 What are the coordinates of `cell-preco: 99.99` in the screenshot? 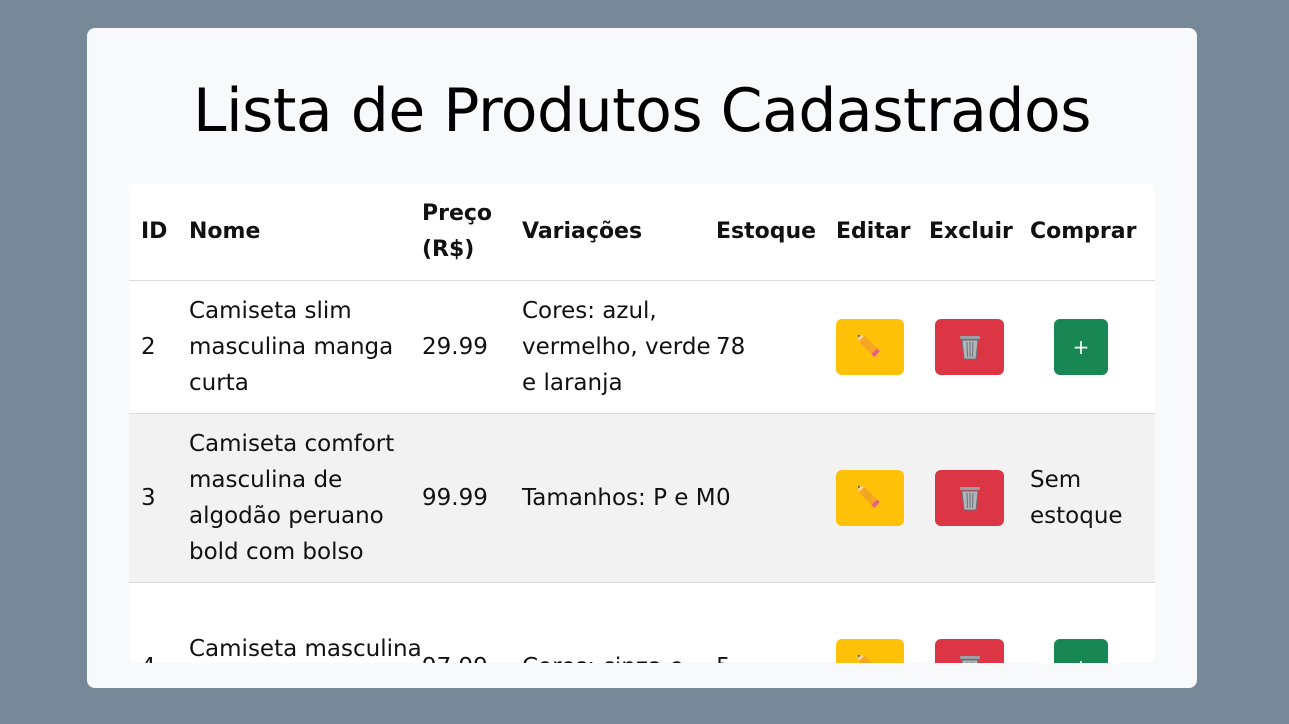 It's located at (455, 497).